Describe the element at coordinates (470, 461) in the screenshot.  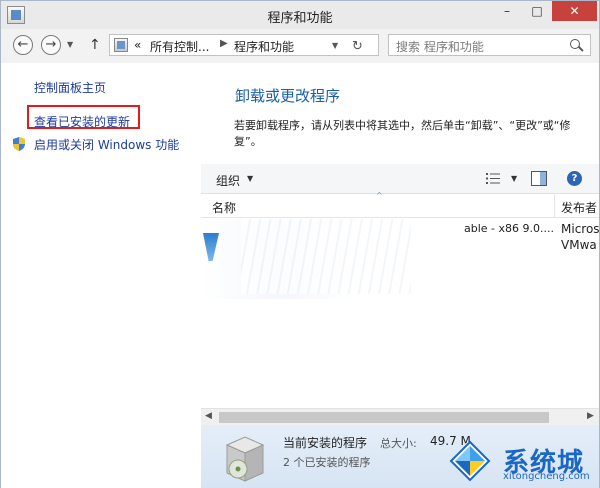
I see `xitongcheng-logo-icon` at that location.